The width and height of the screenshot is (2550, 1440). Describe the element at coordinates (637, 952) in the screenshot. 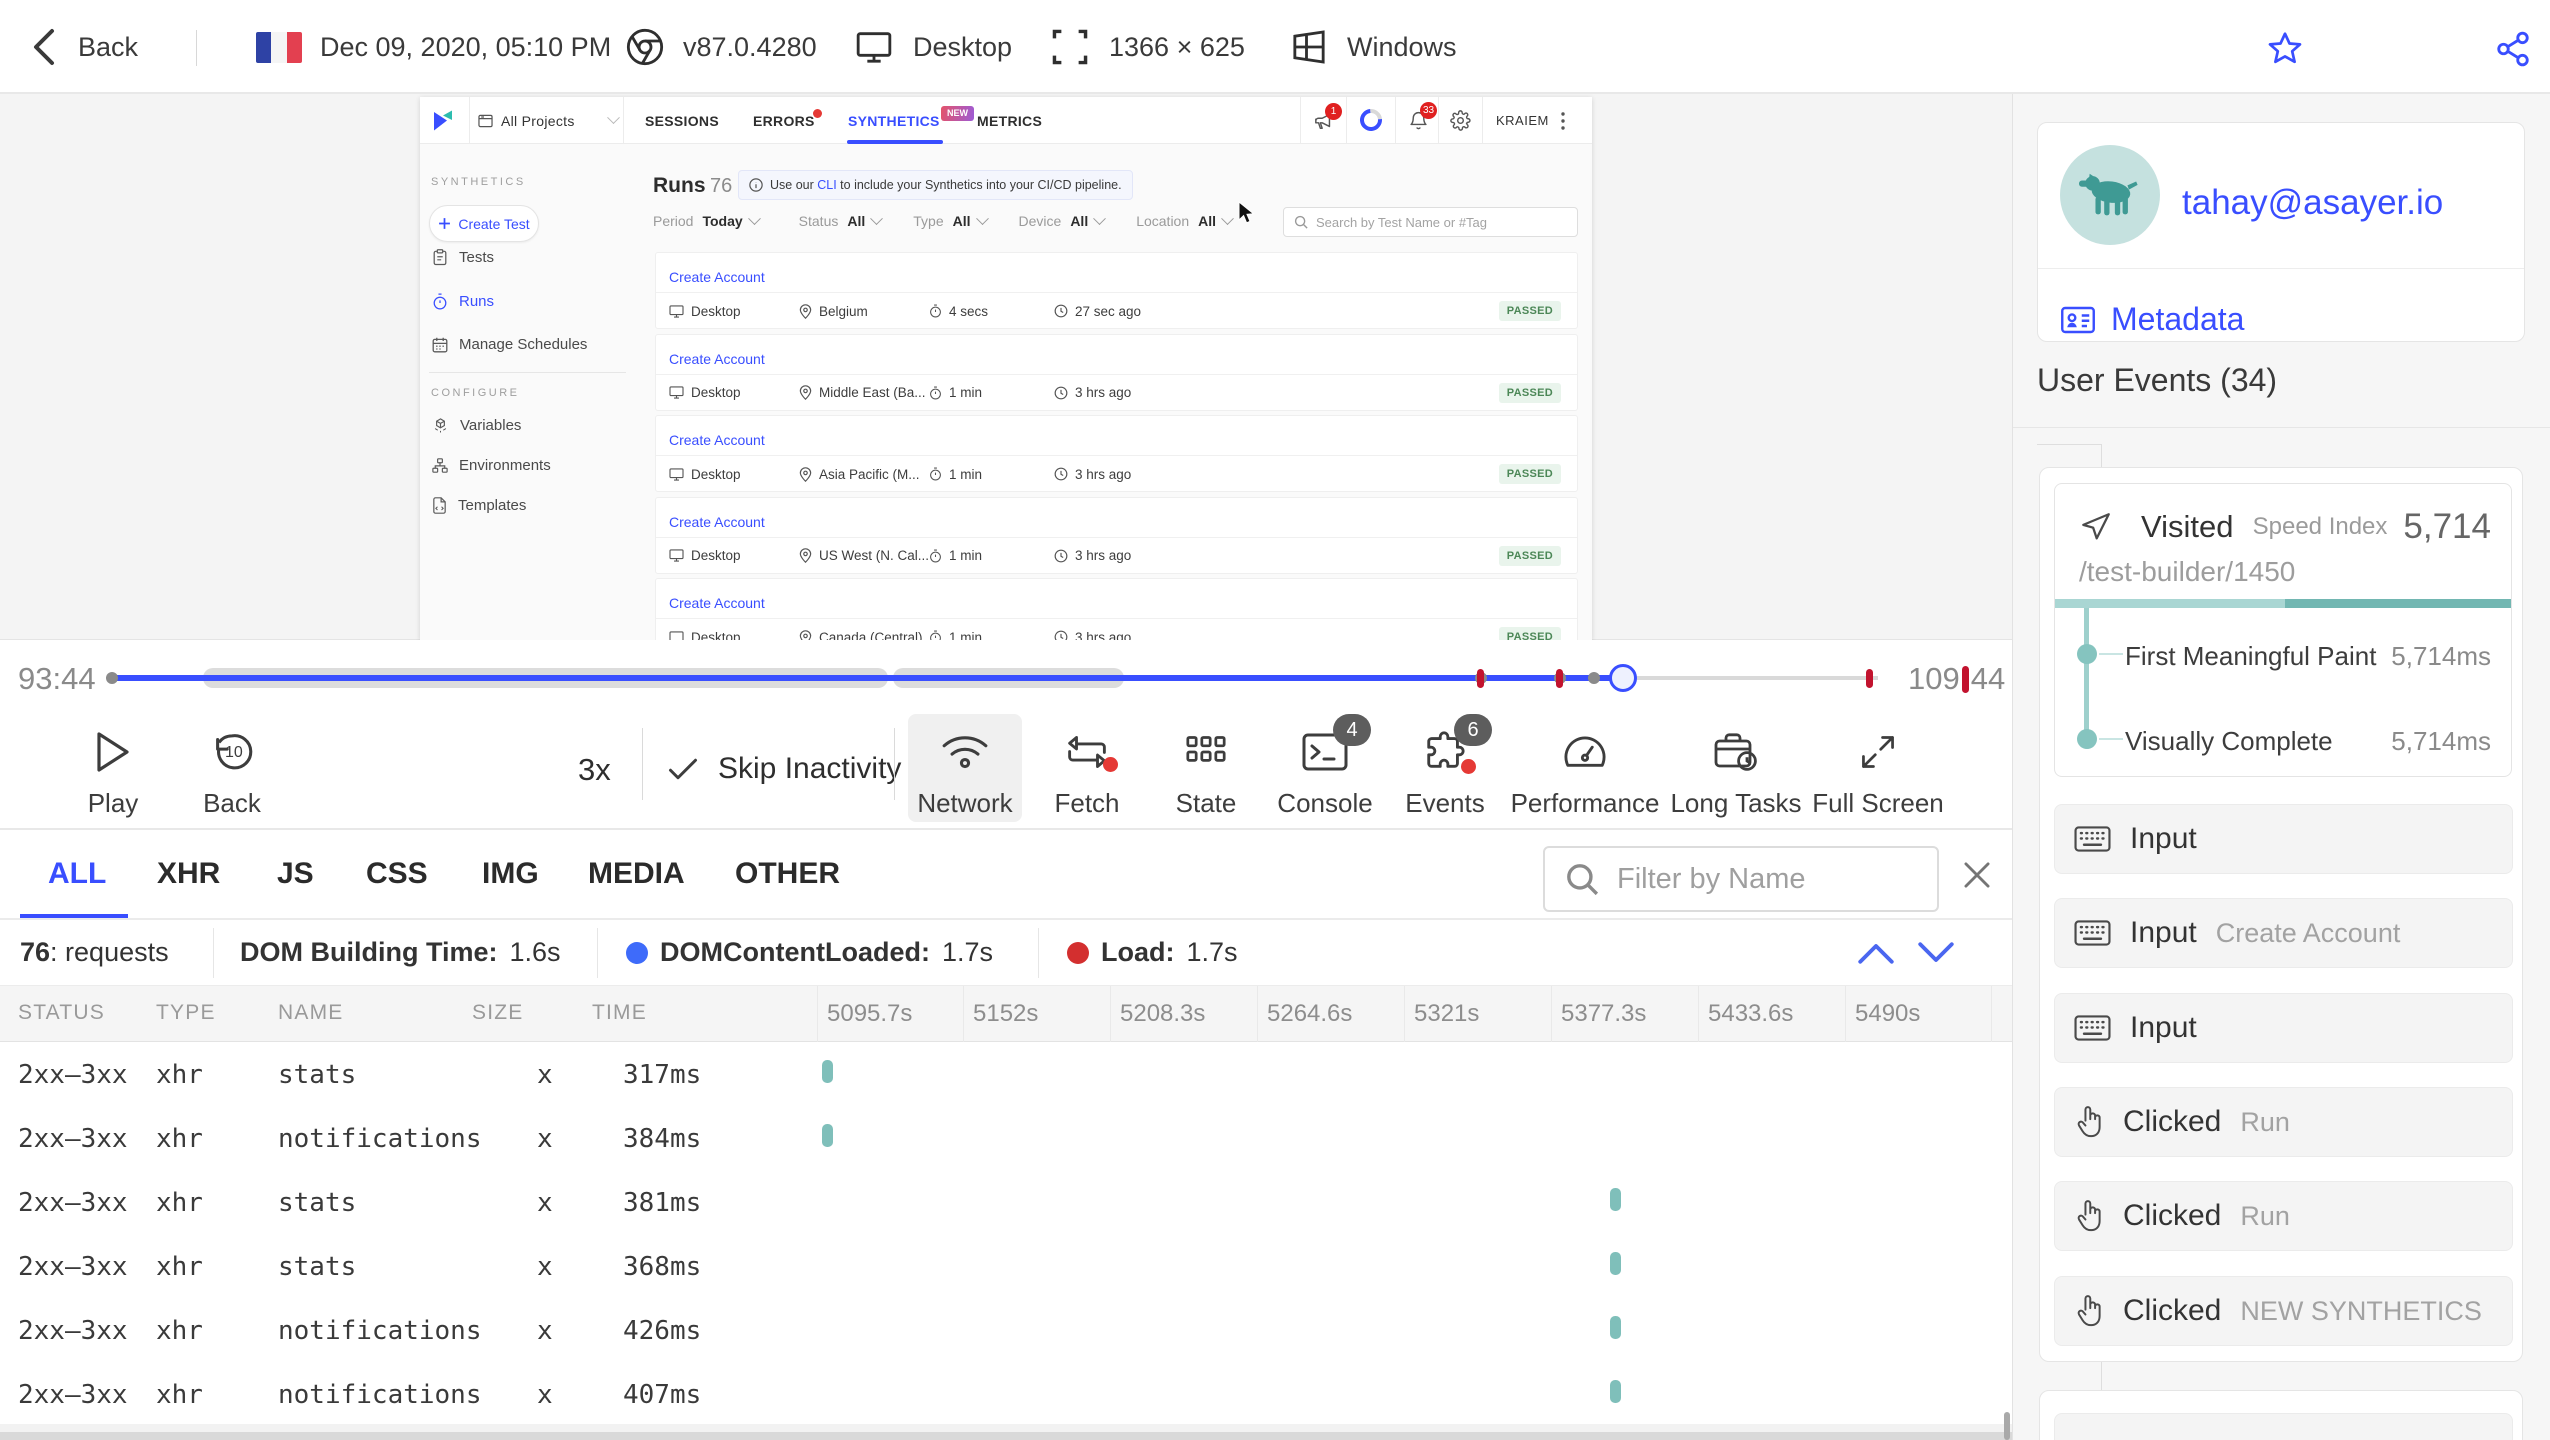

I see `dcl-dot` at that location.